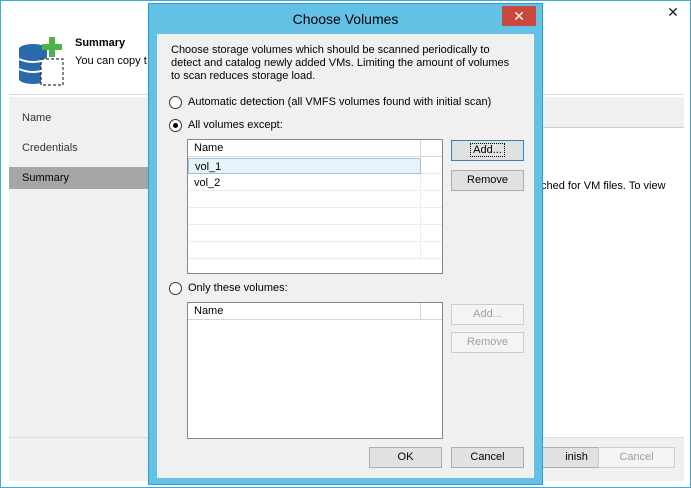 The image size is (691, 488). I want to click on wizard-cancel-button: Cancel, so click(636, 457).